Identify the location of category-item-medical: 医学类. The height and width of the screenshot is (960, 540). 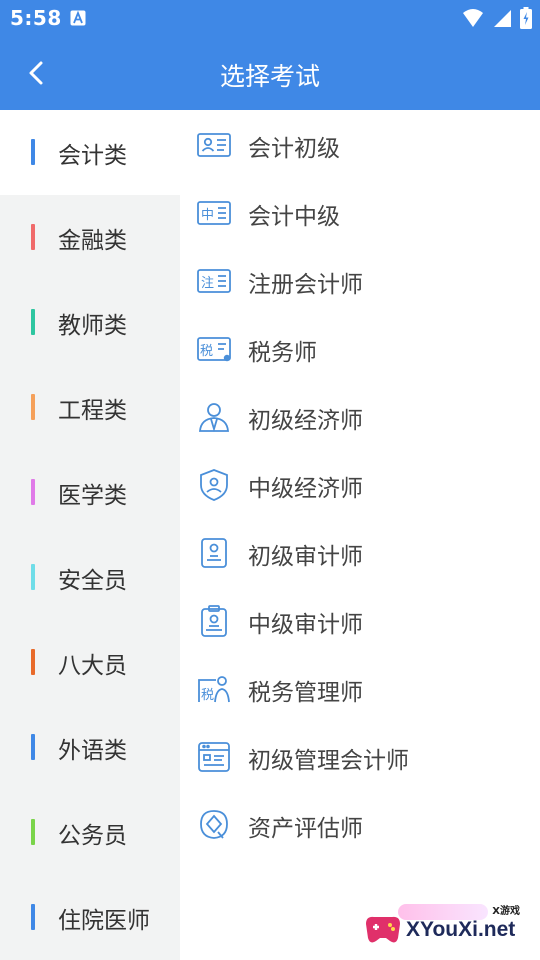
(90, 492).